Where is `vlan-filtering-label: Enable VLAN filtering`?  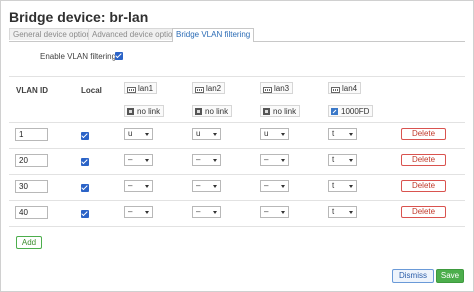 vlan-filtering-label: Enable VLAN filtering is located at coordinates (78, 56).